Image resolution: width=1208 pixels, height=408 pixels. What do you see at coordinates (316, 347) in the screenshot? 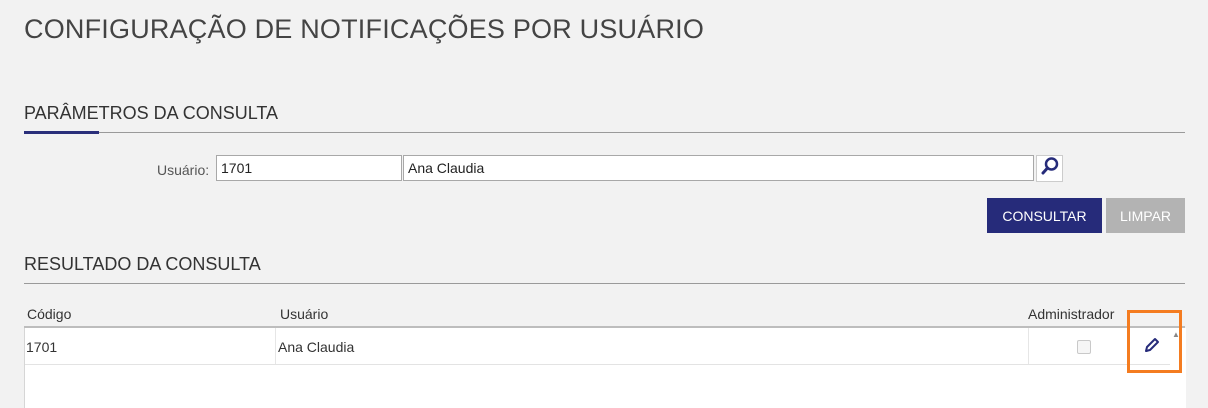
I see `cell-user: Ana Claudia` at bounding box center [316, 347].